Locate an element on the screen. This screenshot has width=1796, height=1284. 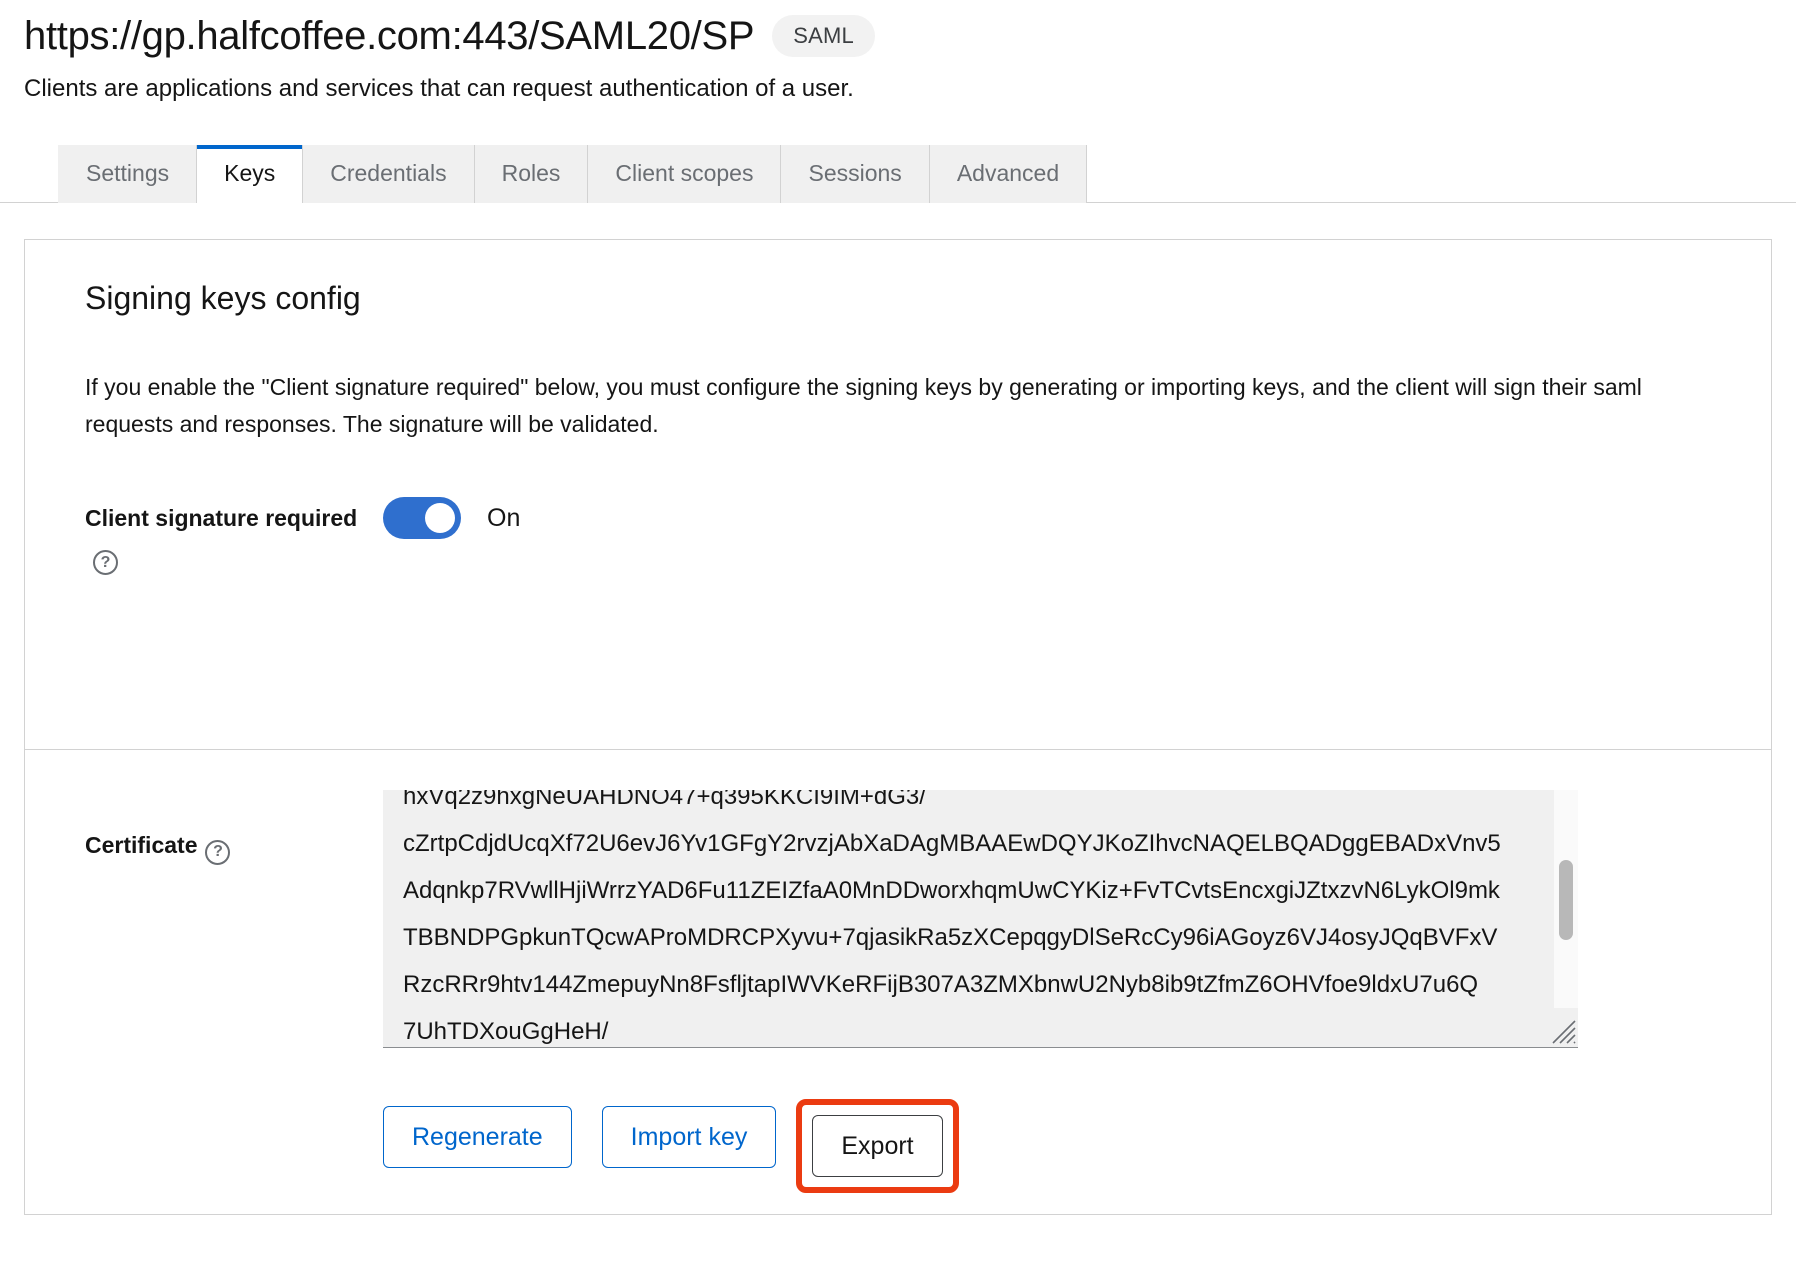
section-title: Signing keys config is located at coordinates (223, 297).